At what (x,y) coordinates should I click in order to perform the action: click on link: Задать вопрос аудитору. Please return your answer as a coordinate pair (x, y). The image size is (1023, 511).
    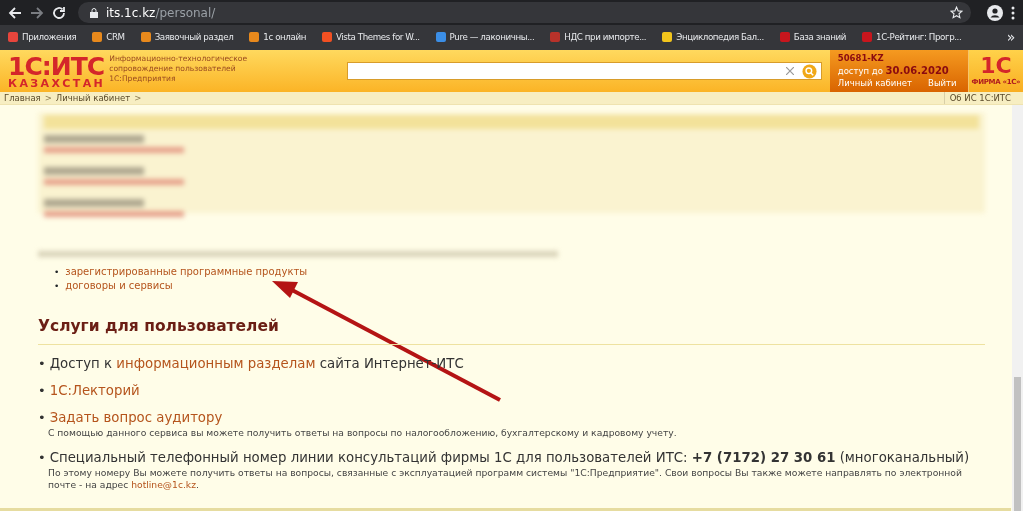
    Looking at the image, I should click on (136, 418).